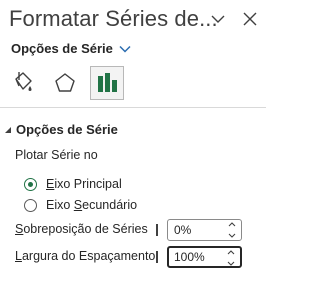 The height and width of the screenshot is (285, 320). I want to click on tab-series-options, so click(107, 83).